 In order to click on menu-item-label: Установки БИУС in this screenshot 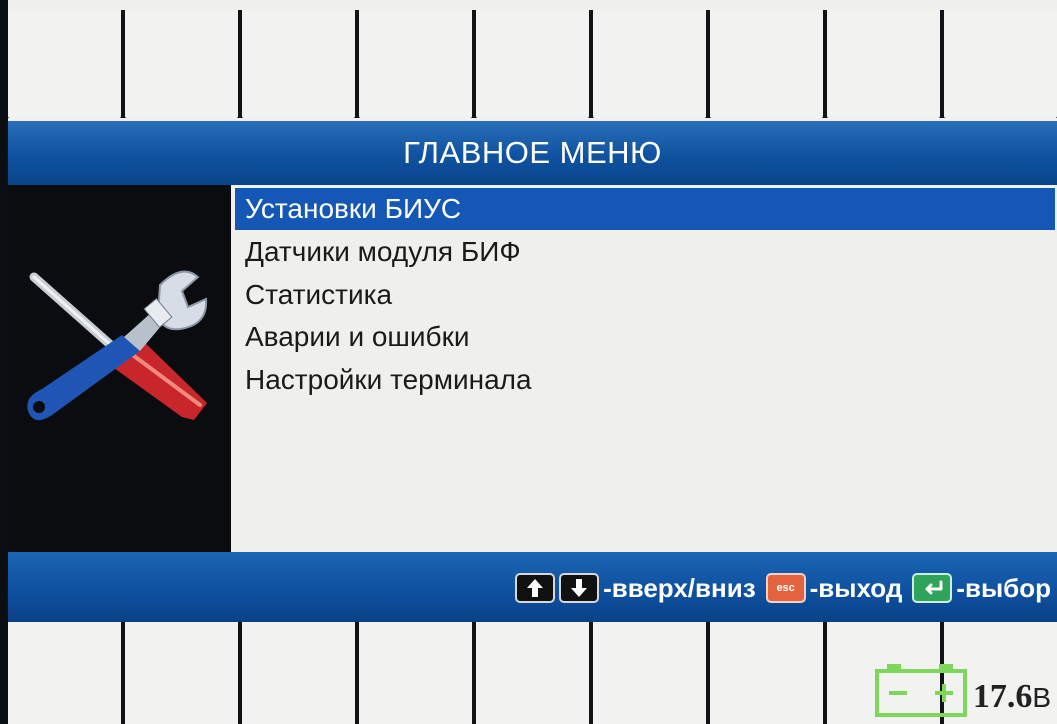, I will do `click(353, 208)`.